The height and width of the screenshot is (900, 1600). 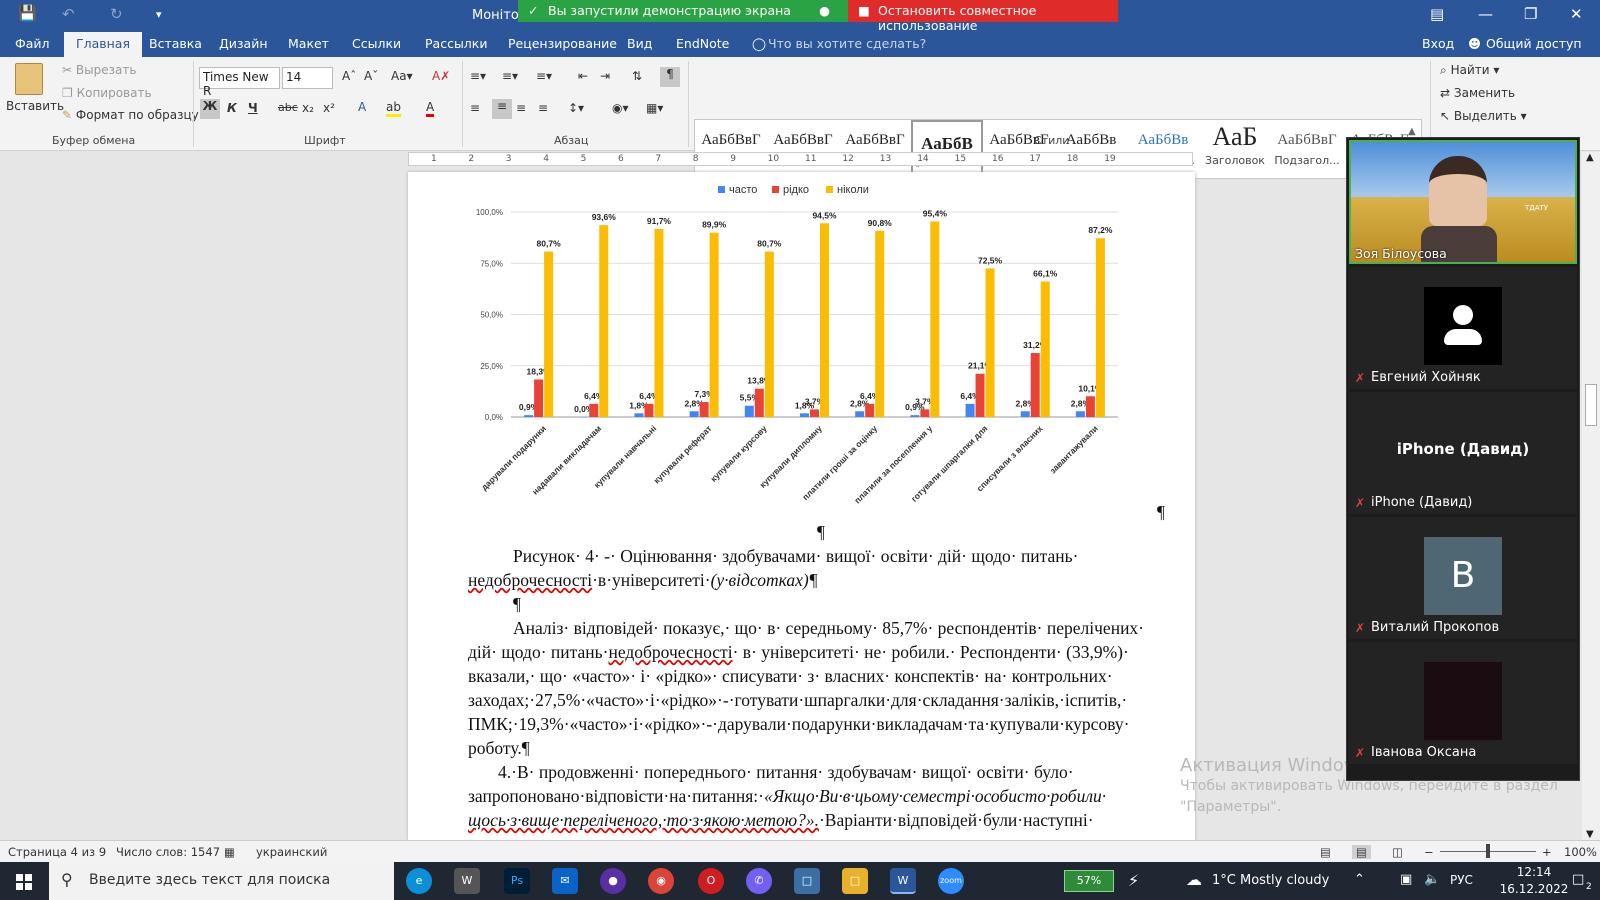 I want to click on font-shrink-icon: Aˇ, so click(x=371, y=76).